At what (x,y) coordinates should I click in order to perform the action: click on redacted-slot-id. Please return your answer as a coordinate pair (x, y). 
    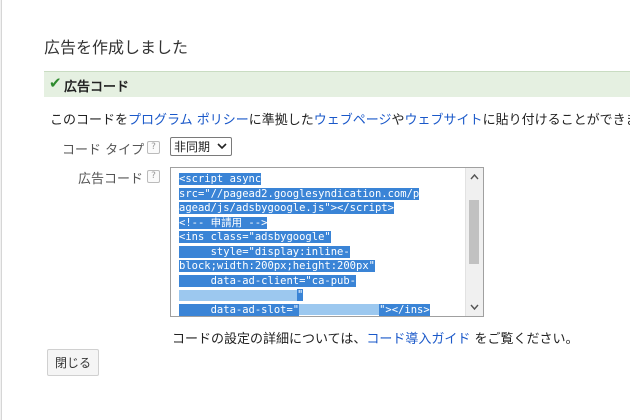
    Looking at the image, I should click on (339, 309).